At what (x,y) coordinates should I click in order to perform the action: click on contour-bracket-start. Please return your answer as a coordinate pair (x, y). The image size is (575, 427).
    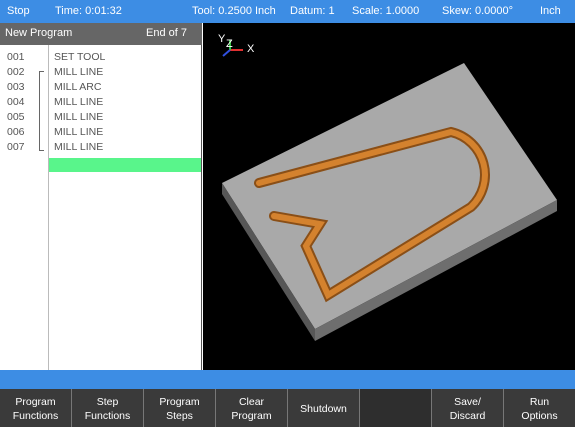
    Looking at the image, I should click on (41, 76).